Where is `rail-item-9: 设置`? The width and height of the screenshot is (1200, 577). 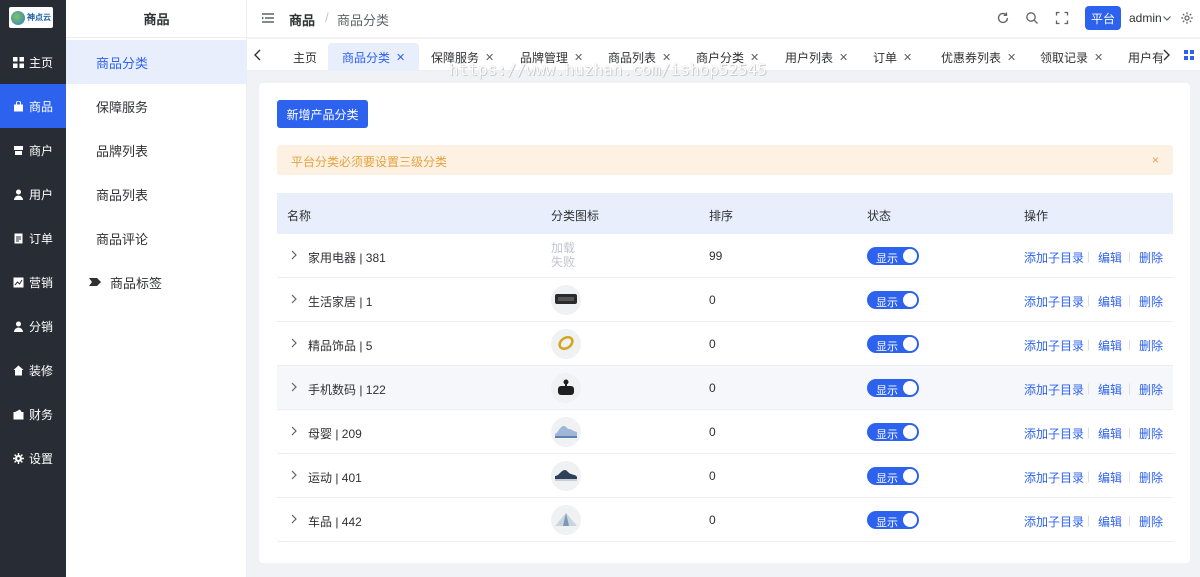
rail-item-9: 设置 is located at coordinates (33, 458).